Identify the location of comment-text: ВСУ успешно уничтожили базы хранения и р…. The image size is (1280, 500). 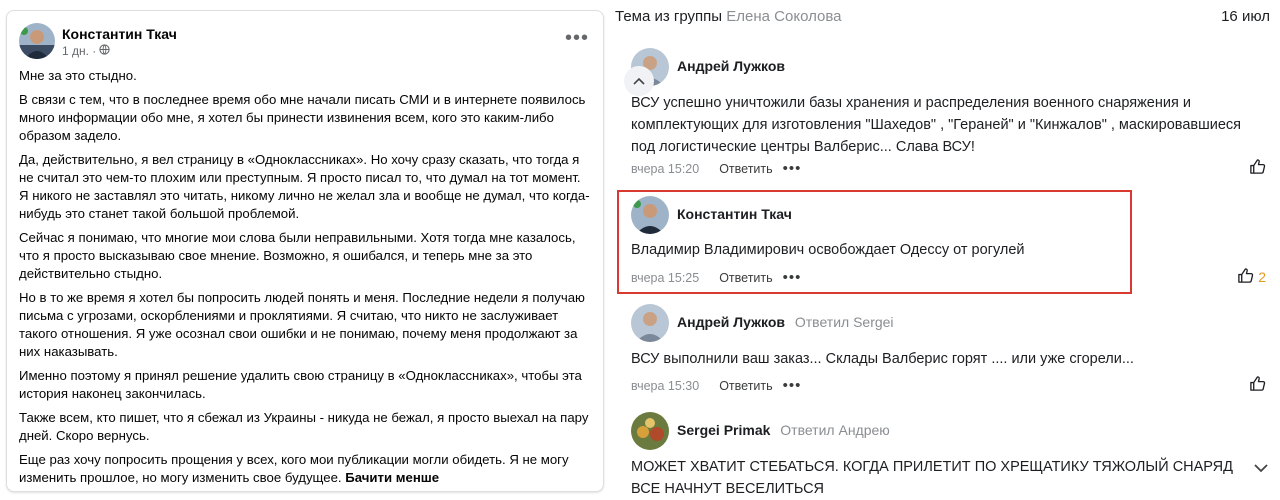
(936, 125).